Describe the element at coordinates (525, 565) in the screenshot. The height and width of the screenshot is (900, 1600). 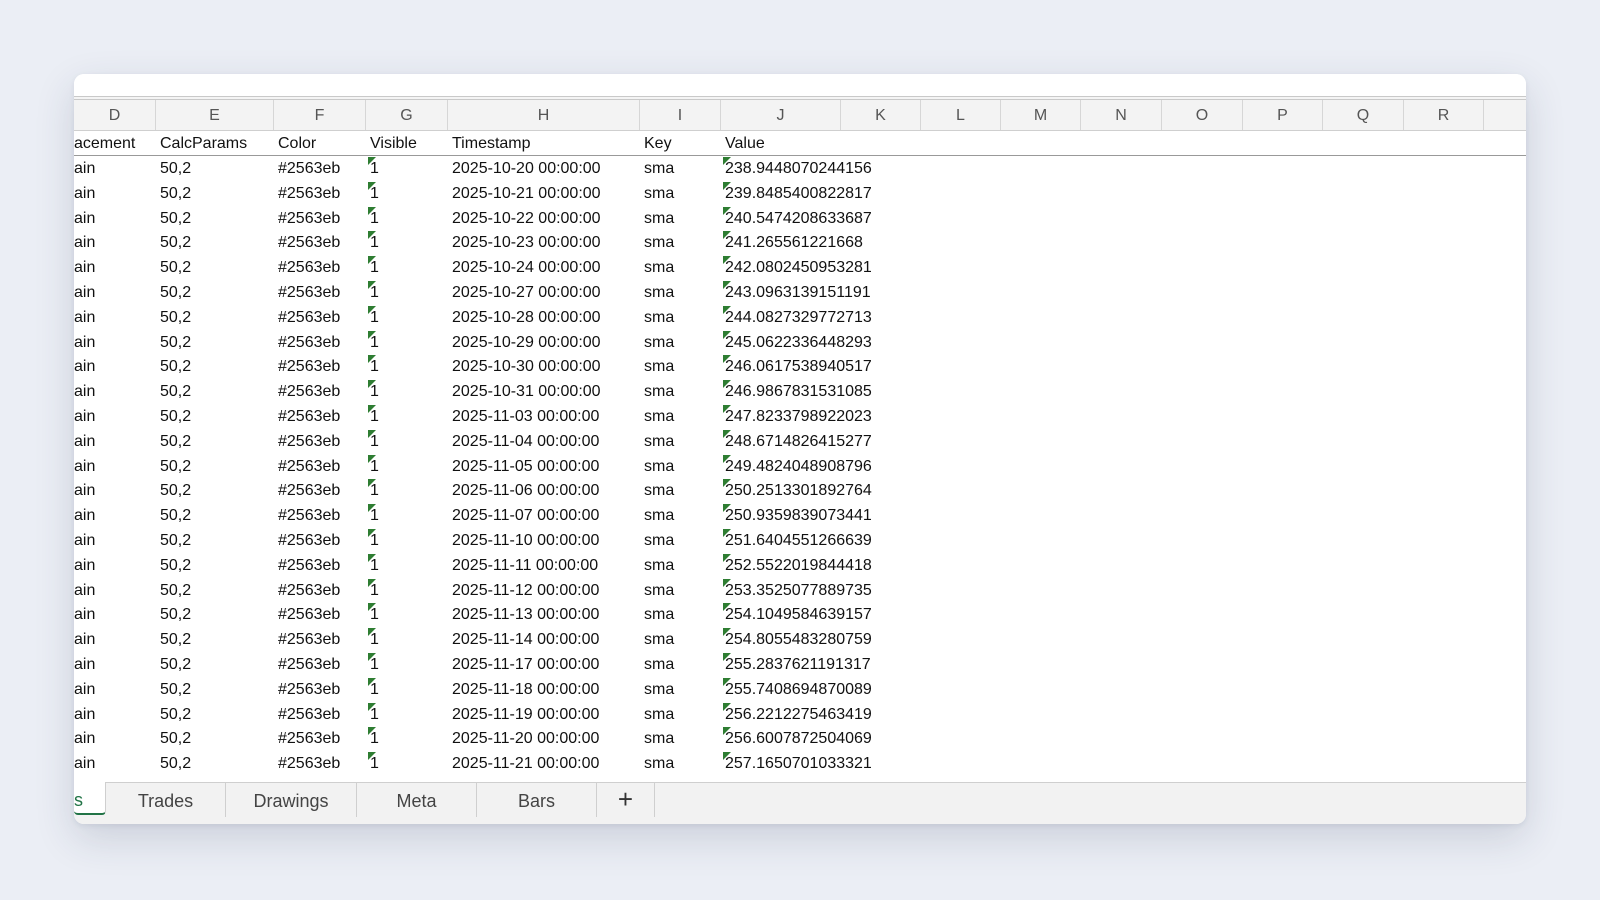
I see `cell-timestamp: 2025-11-11 00:00:00` at that location.